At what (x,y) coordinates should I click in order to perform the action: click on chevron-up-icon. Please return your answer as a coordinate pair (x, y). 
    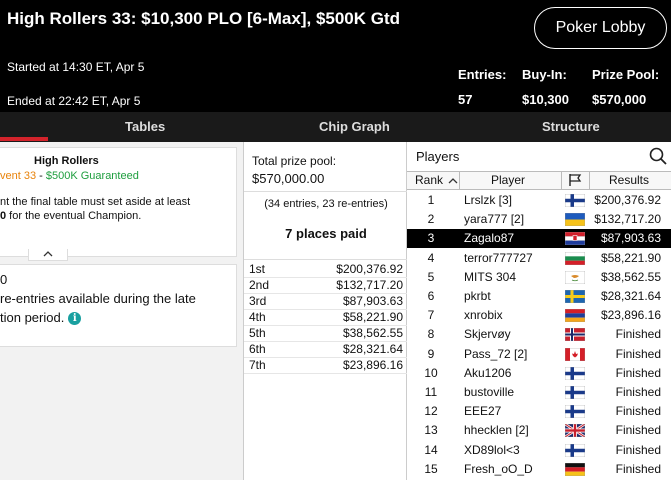
    Looking at the image, I should click on (48, 254).